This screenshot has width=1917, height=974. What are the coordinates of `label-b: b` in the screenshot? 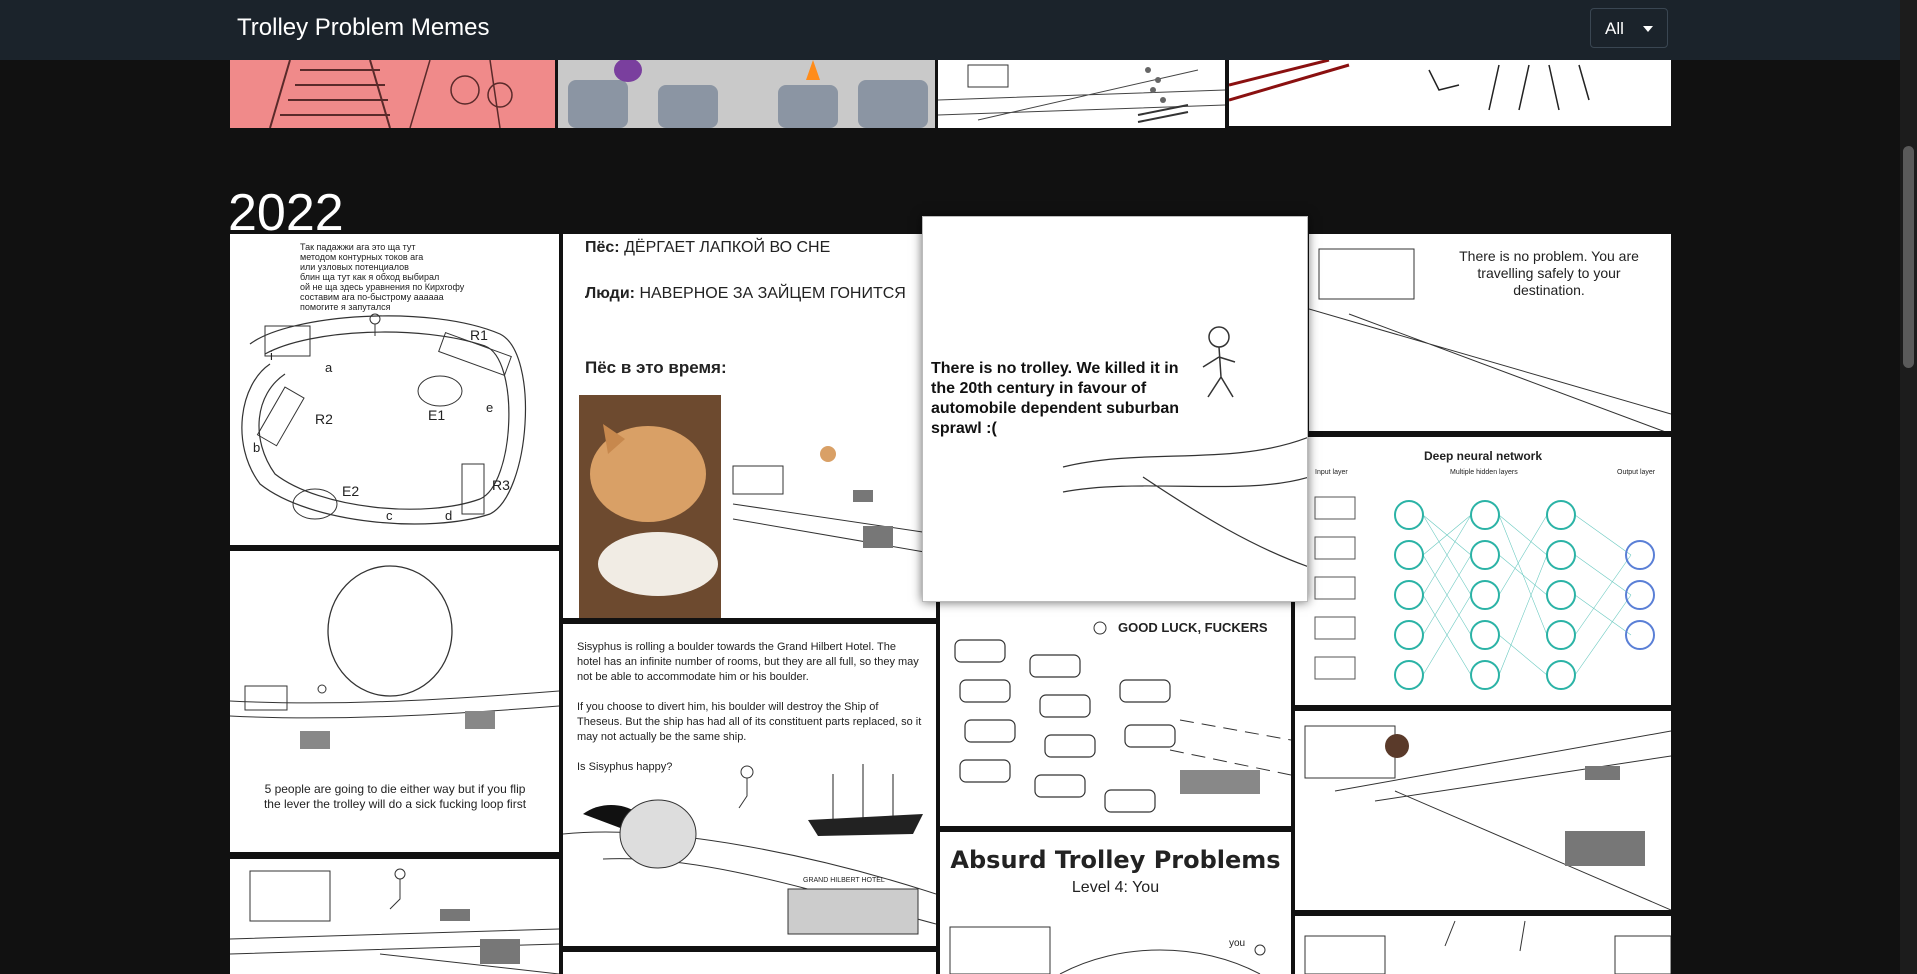 It's located at (257, 447).